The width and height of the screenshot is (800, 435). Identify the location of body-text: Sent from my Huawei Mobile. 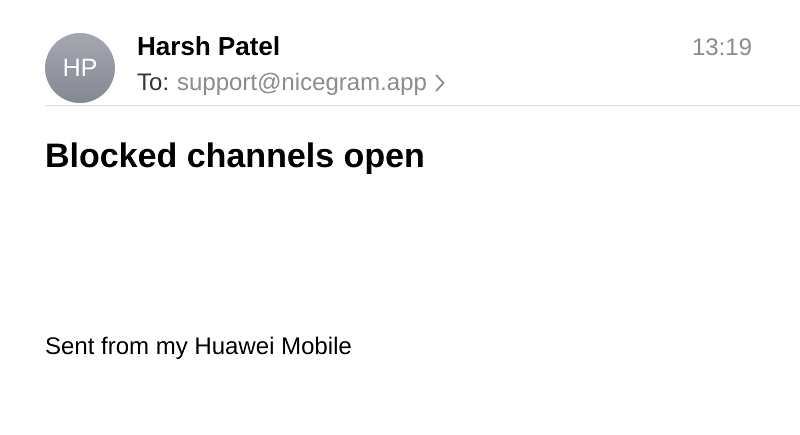
(198, 347).